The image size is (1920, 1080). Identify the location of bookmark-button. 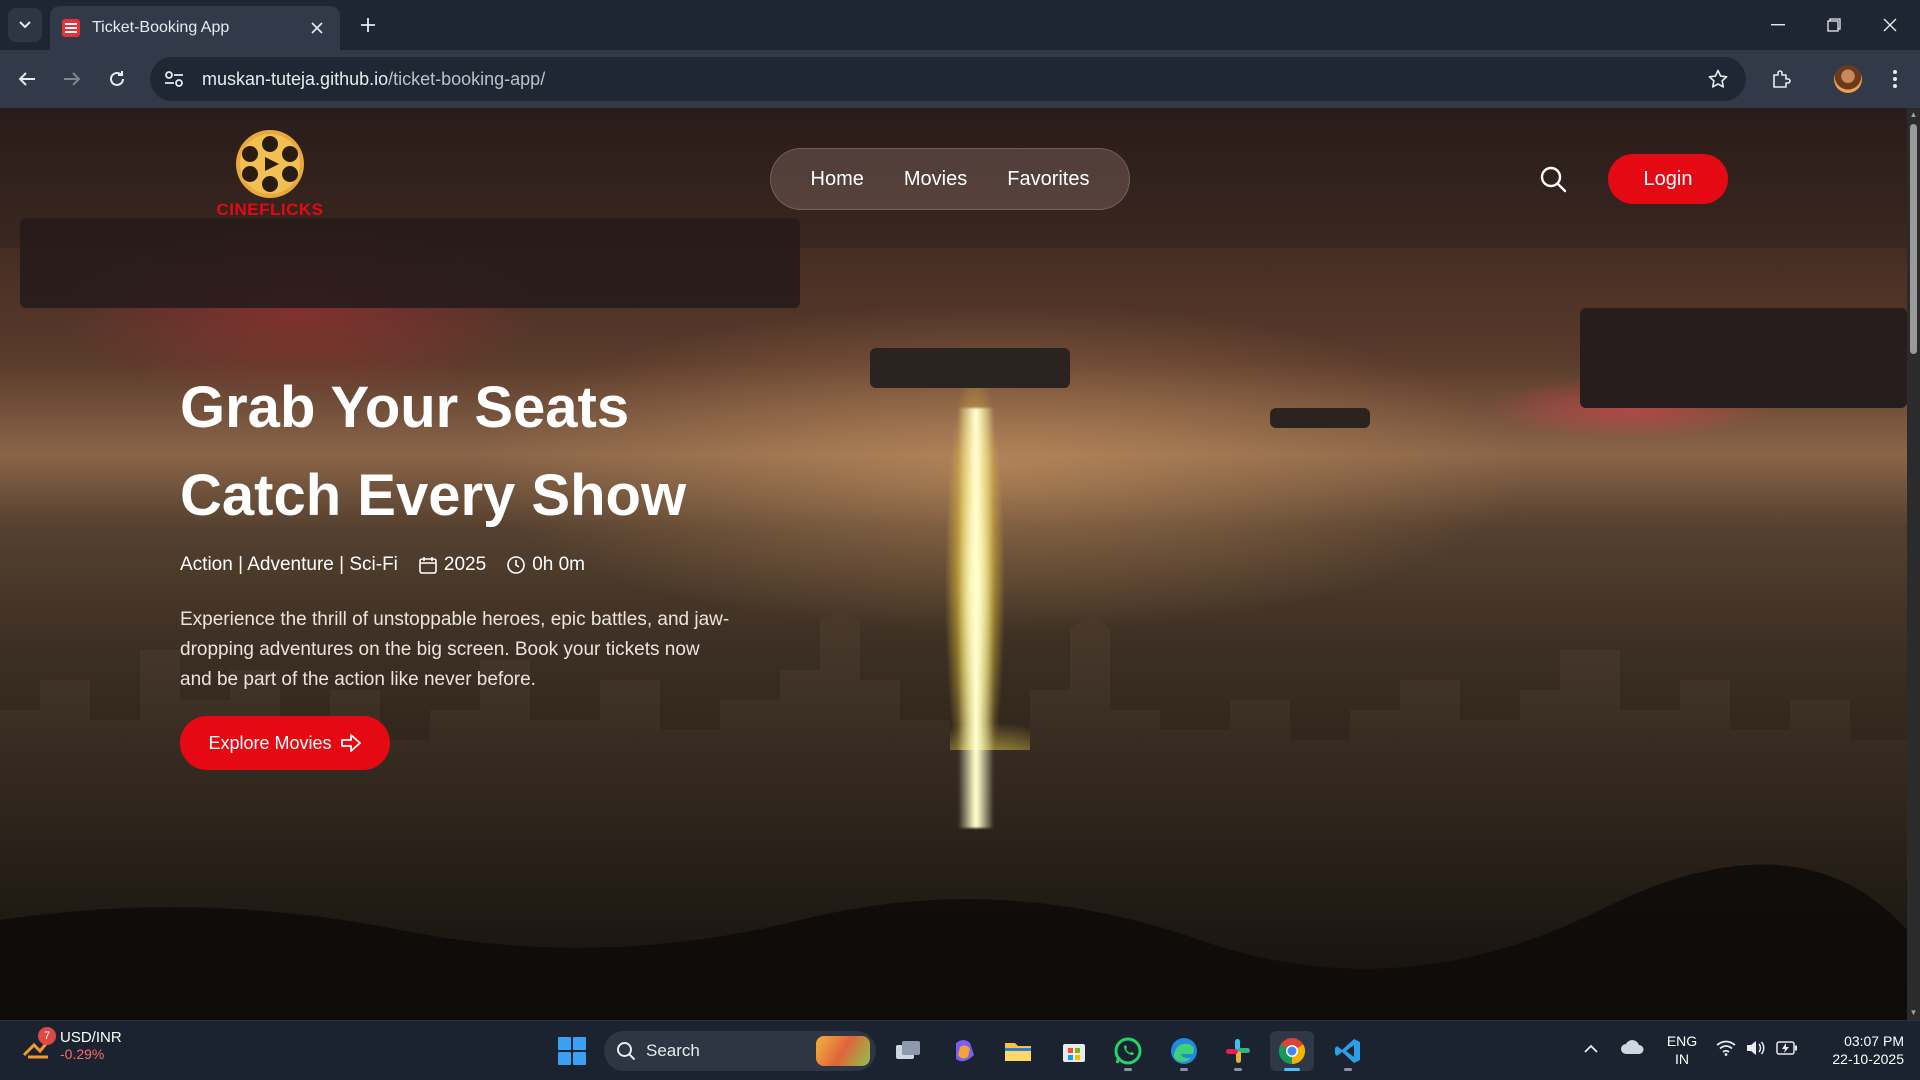
(1718, 79).